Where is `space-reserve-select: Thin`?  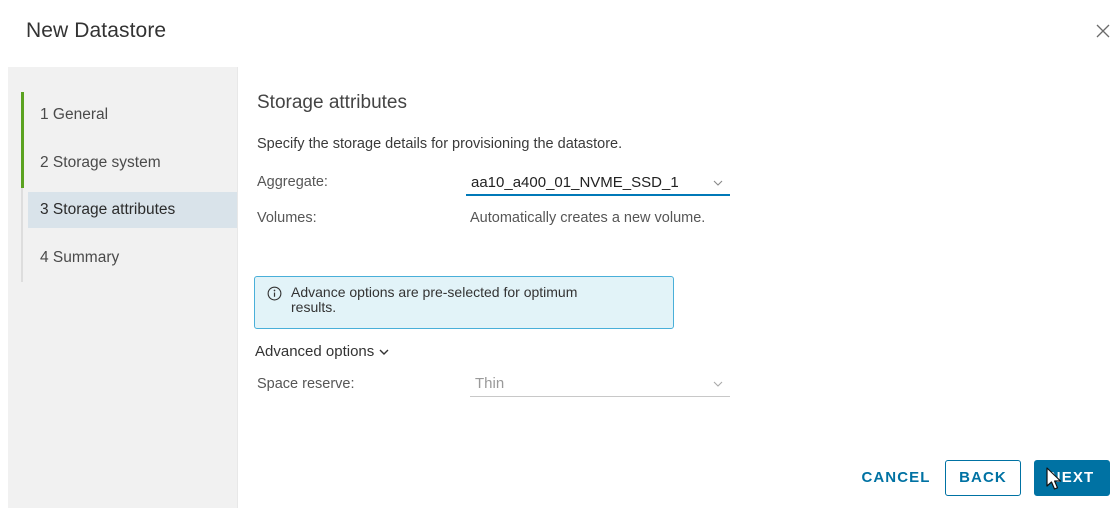 space-reserve-select: Thin is located at coordinates (600, 385).